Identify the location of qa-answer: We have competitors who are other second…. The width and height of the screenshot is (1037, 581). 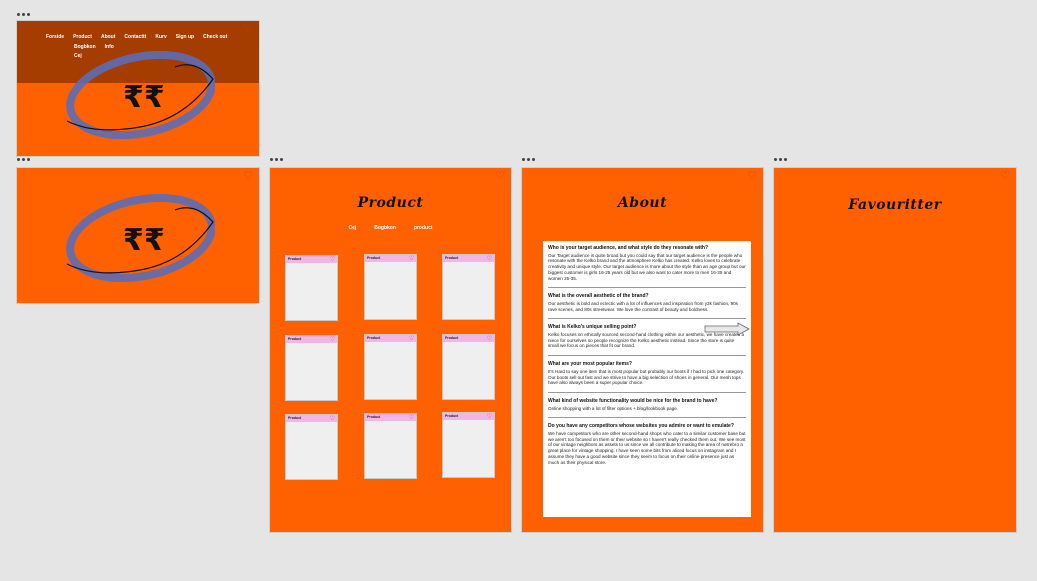
(647, 448).